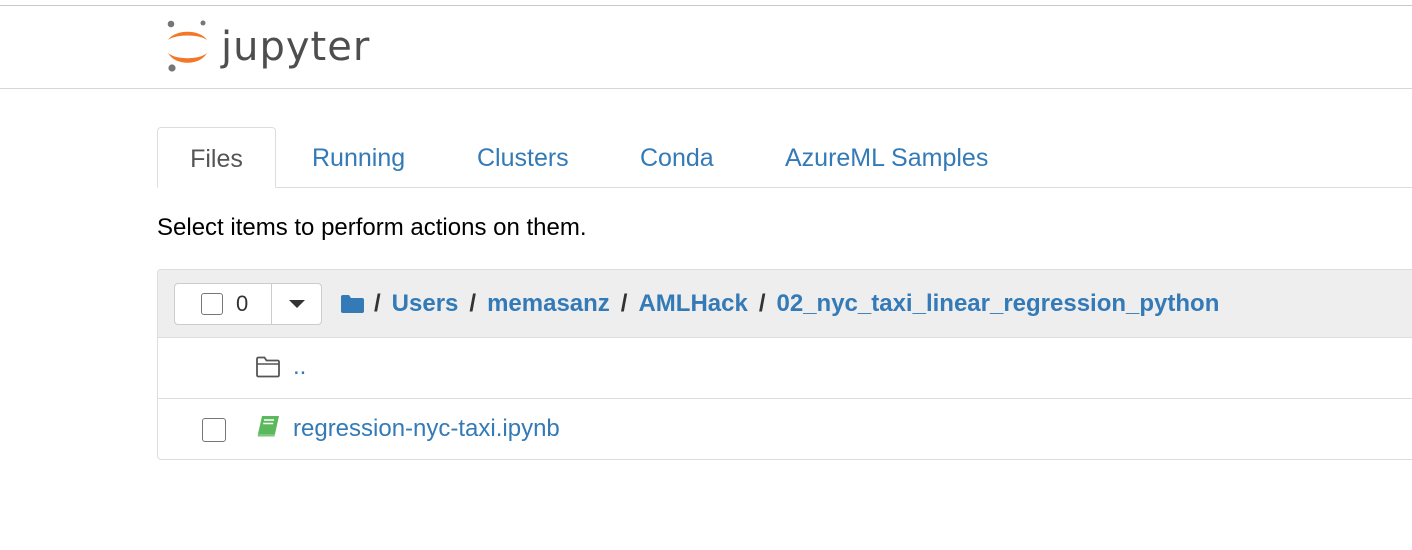  Describe the element at coordinates (523, 157) in the screenshot. I see `tab-clusters: Clusters` at that location.